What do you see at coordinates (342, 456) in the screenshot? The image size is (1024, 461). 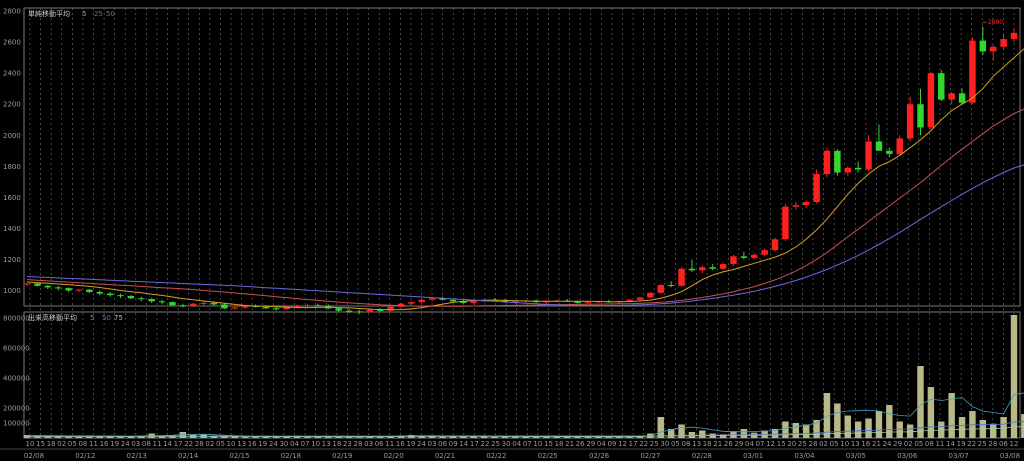 I see `x-tick-lower-label: 02/19` at bounding box center [342, 456].